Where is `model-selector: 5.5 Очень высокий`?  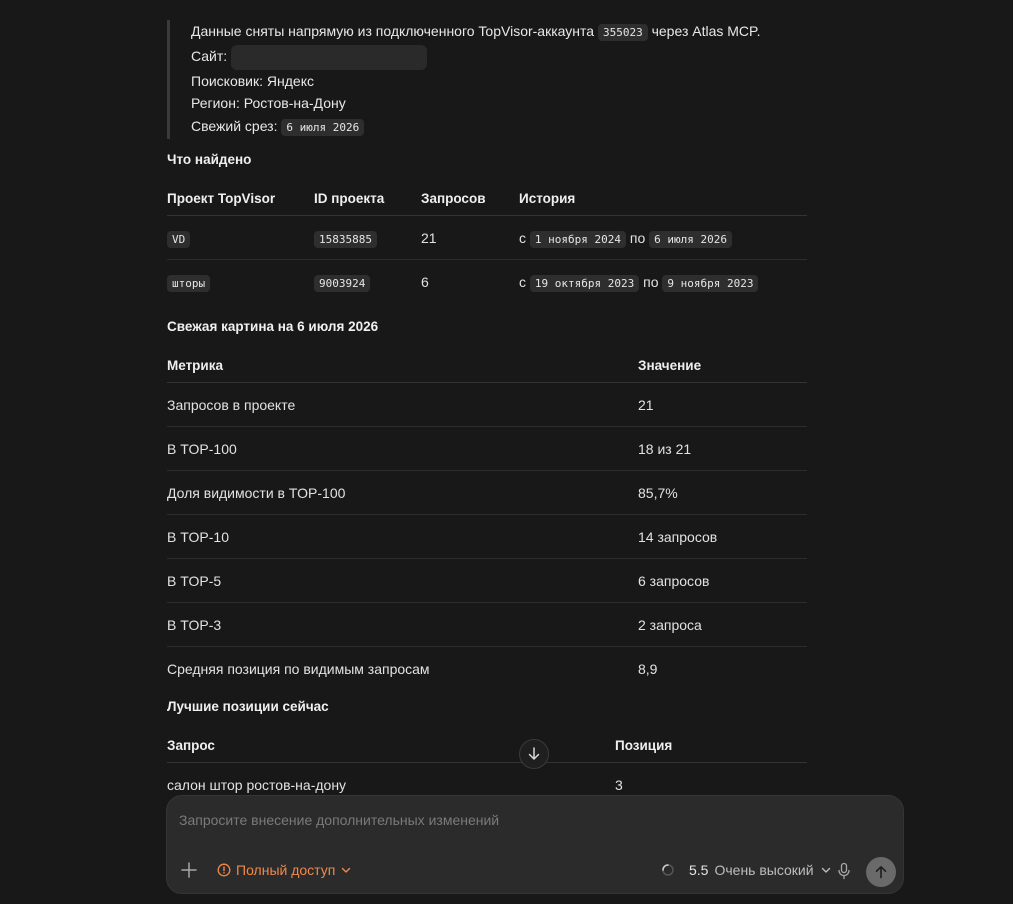
model-selector: 5.5 Очень высокий is located at coordinates (746, 870).